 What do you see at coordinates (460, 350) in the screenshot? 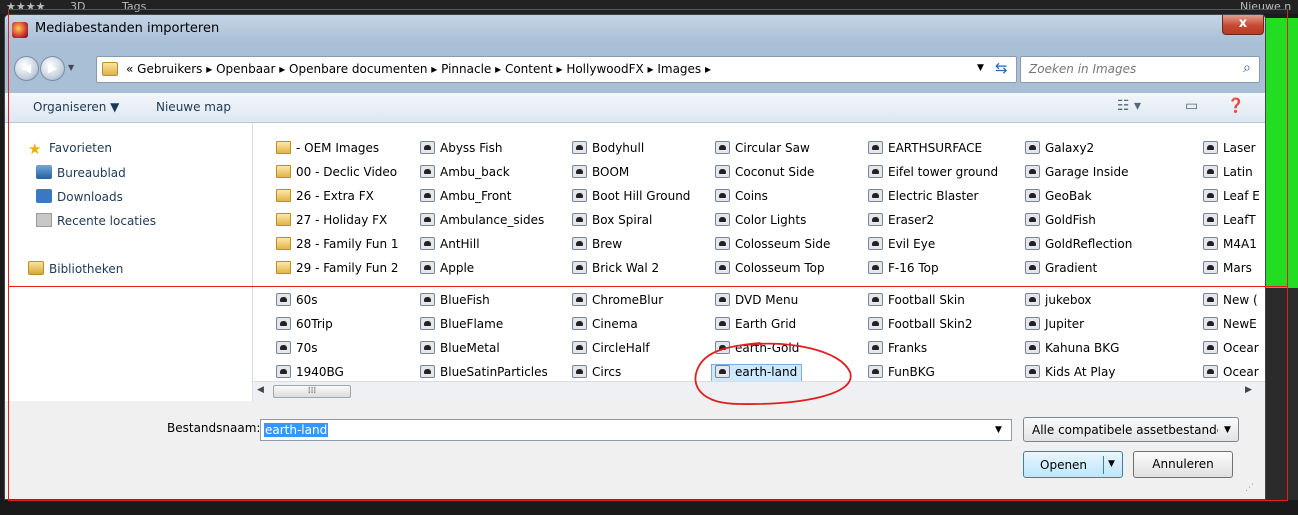
I see `file-item: BlueMetal` at bounding box center [460, 350].